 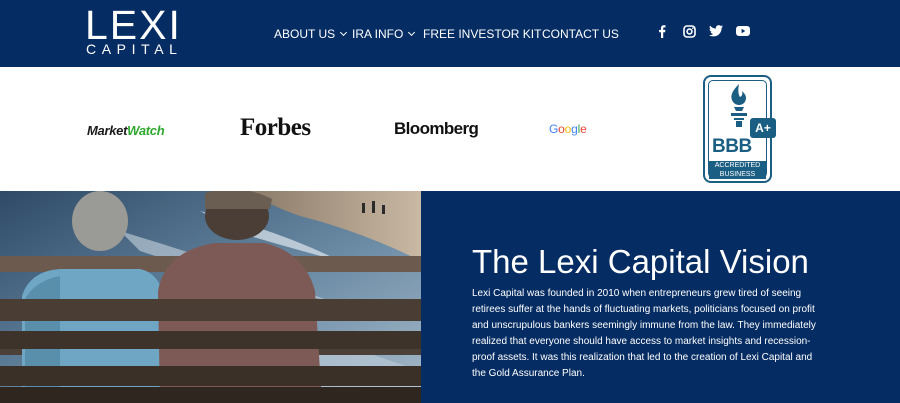 What do you see at coordinates (305, 34) in the screenshot?
I see `nav-about-us-label: ABOUT US` at bounding box center [305, 34].